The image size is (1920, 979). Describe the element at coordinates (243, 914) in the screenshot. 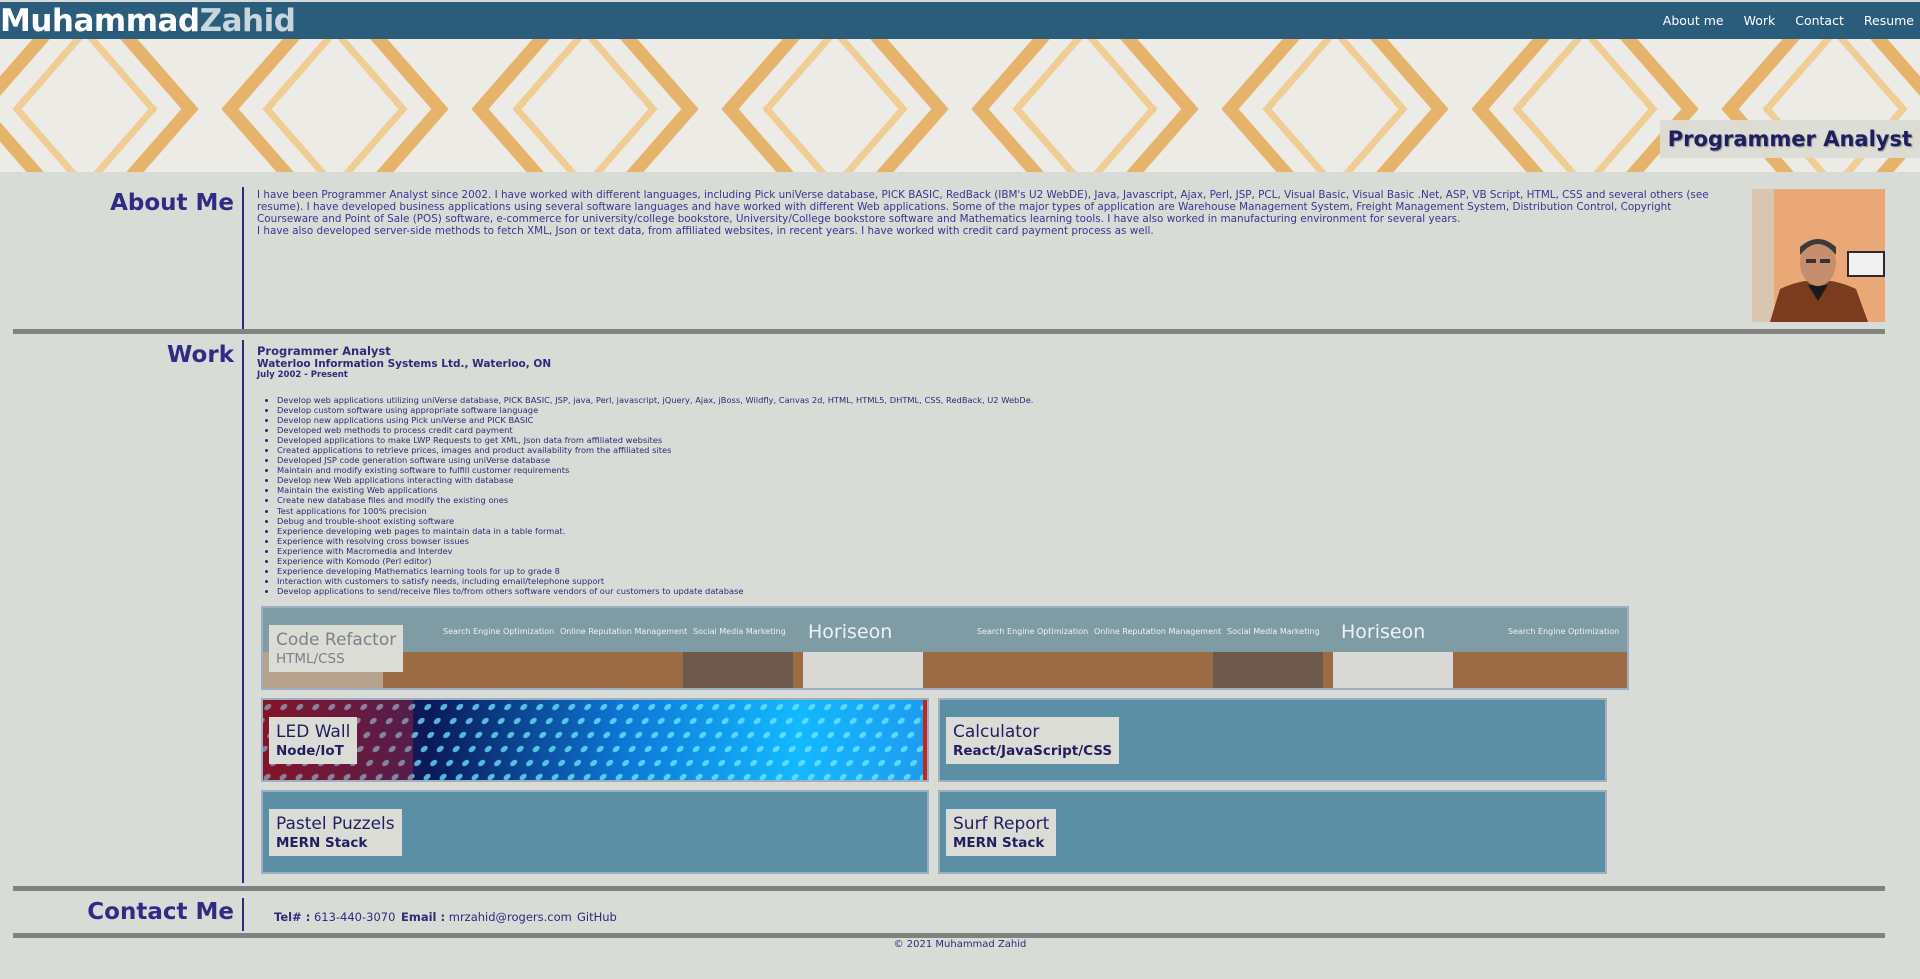

I see `contact-divider` at that location.